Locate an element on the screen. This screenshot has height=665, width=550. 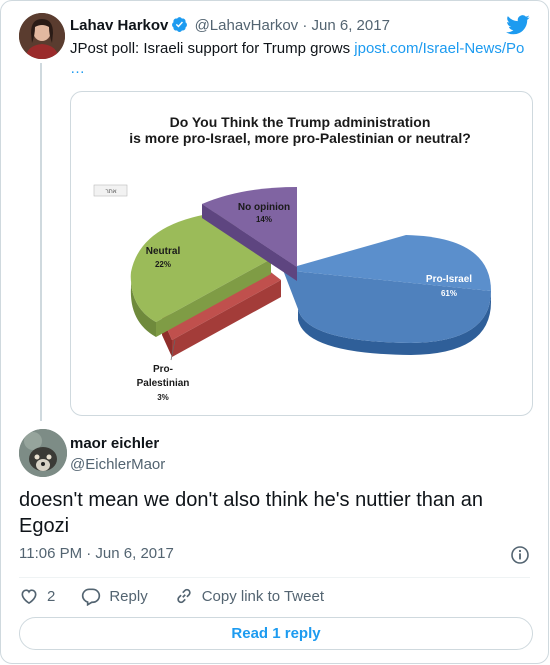
corner-tag: אתר is located at coordinates (110, 190).